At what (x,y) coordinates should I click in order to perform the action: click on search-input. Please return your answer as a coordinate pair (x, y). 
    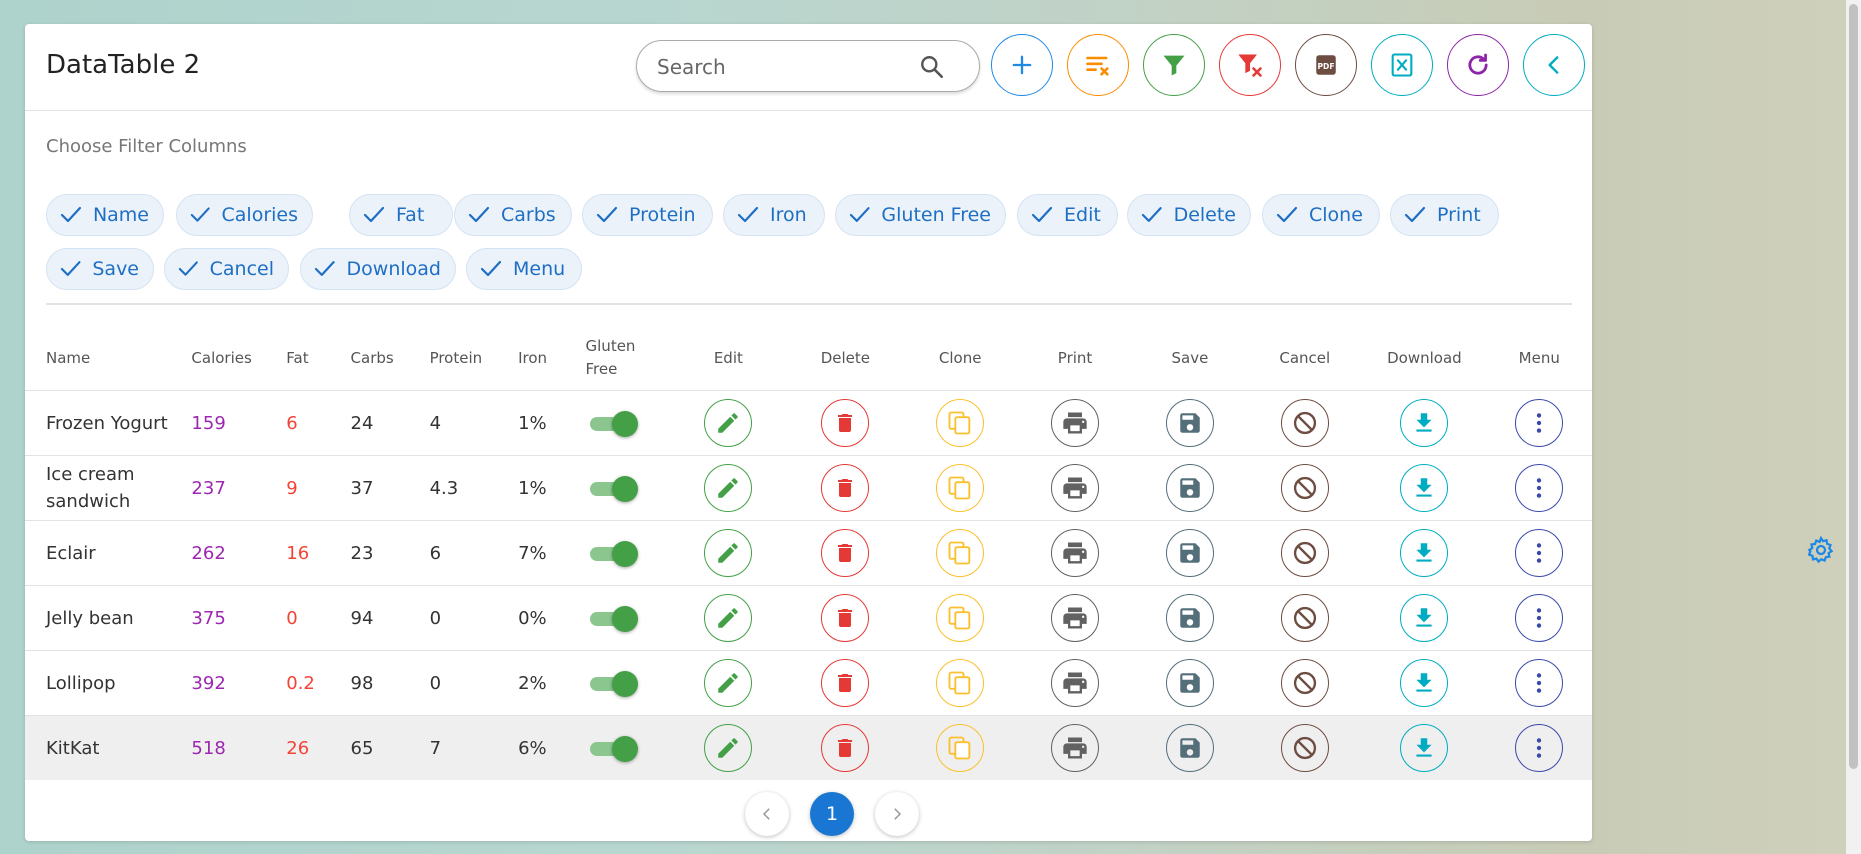
    Looking at the image, I should click on (782, 67).